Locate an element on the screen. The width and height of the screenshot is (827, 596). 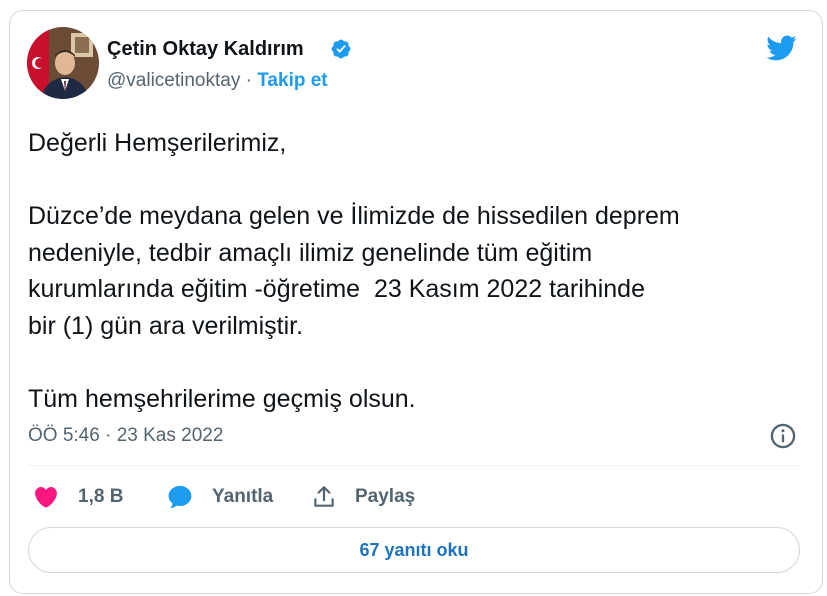
reply-bubble-icon is located at coordinates (180, 497).